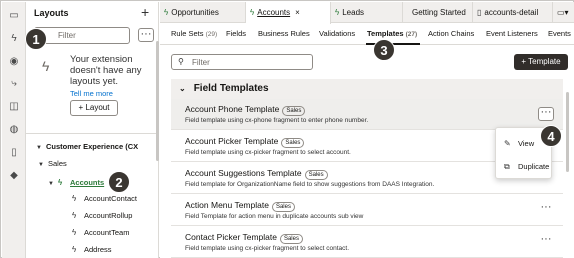 The image size is (574, 258). What do you see at coordinates (52, 163) in the screenshot?
I see `tree-item: ▼ Sales` at bounding box center [52, 163].